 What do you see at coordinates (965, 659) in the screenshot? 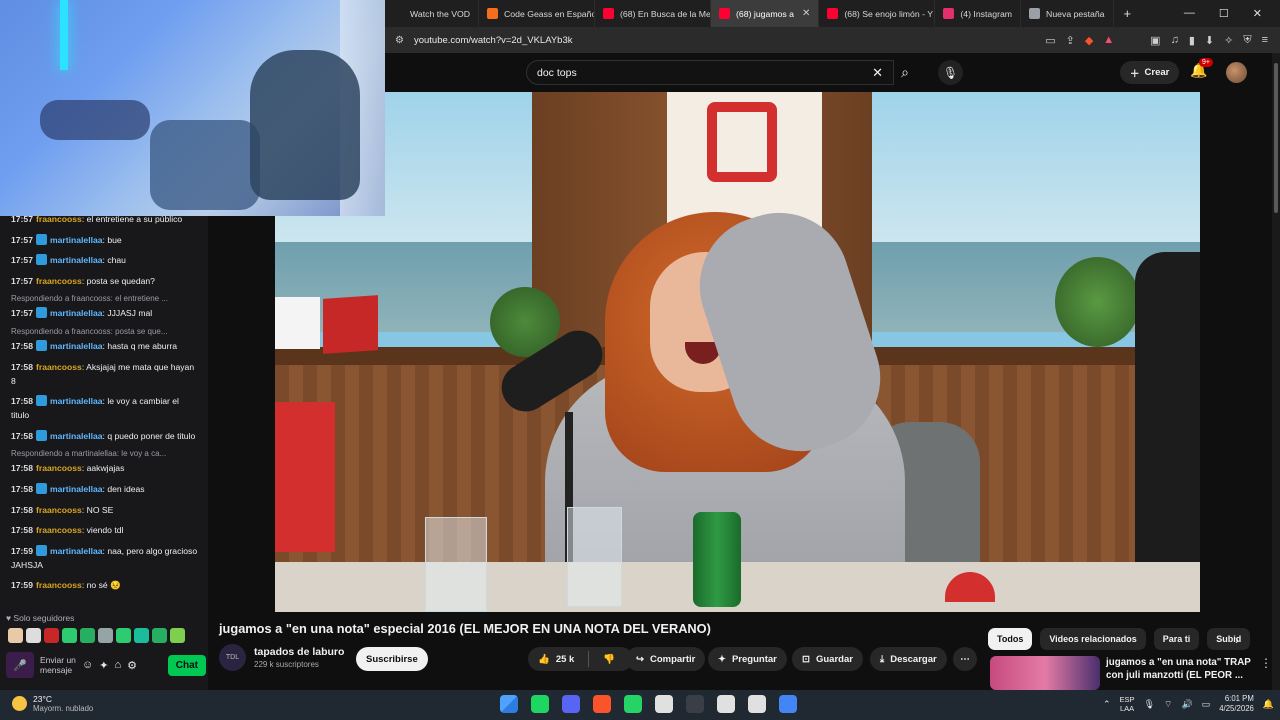
I see `more-actions-icon: ⋯` at bounding box center [965, 659].